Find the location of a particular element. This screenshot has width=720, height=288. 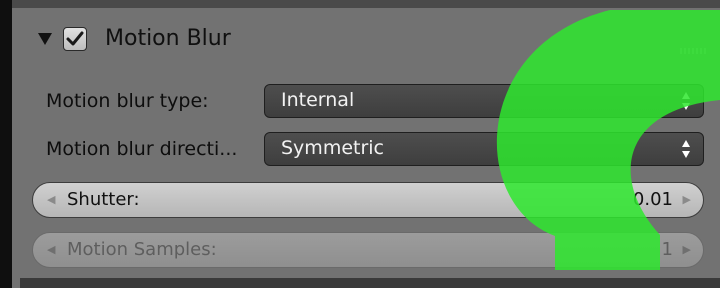

blur-type-label: Motion blur type: is located at coordinates (127, 101).